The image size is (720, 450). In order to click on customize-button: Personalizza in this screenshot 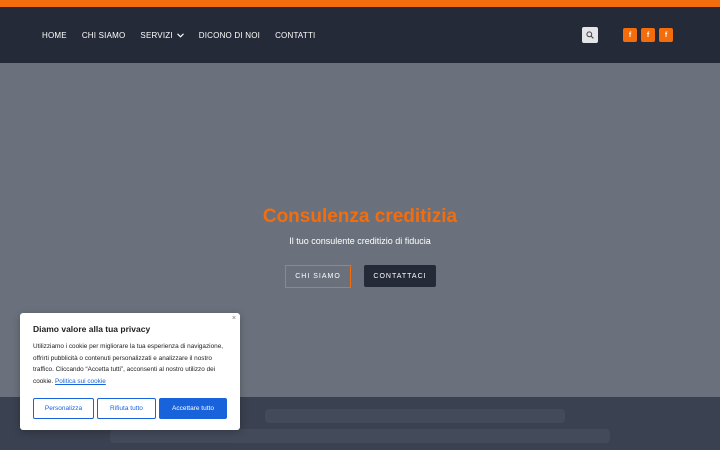, I will do `click(63, 408)`.